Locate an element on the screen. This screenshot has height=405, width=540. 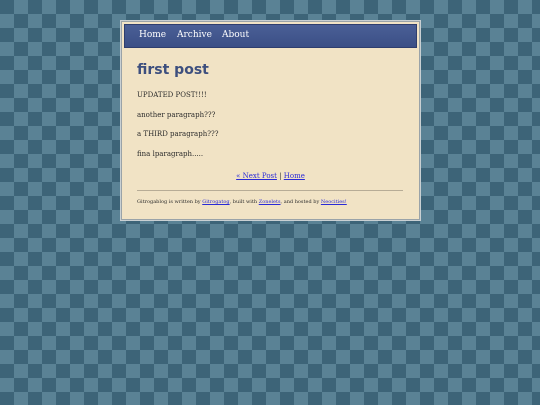
nav-home-link: Home is located at coordinates (152, 35).